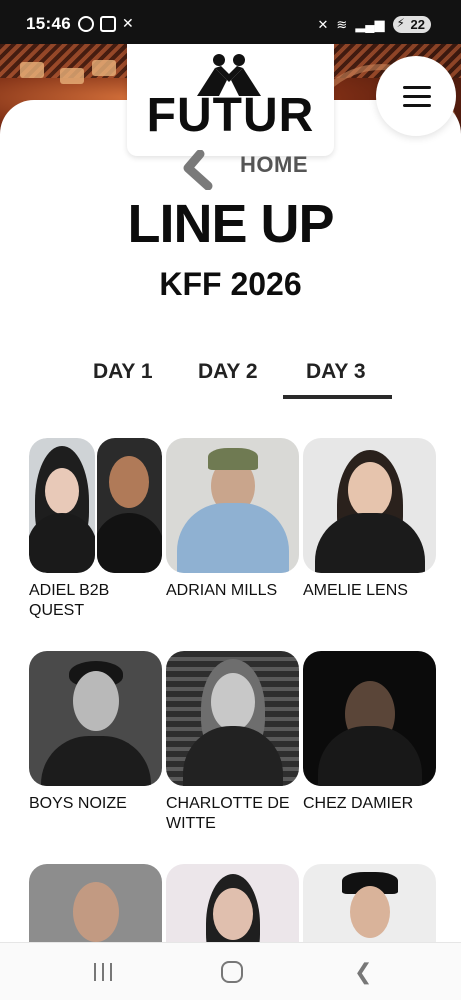 This screenshot has width=461, height=1000. Describe the element at coordinates (342, 24) in the screenshot. I see `wifi-icon: ≋` at that location.